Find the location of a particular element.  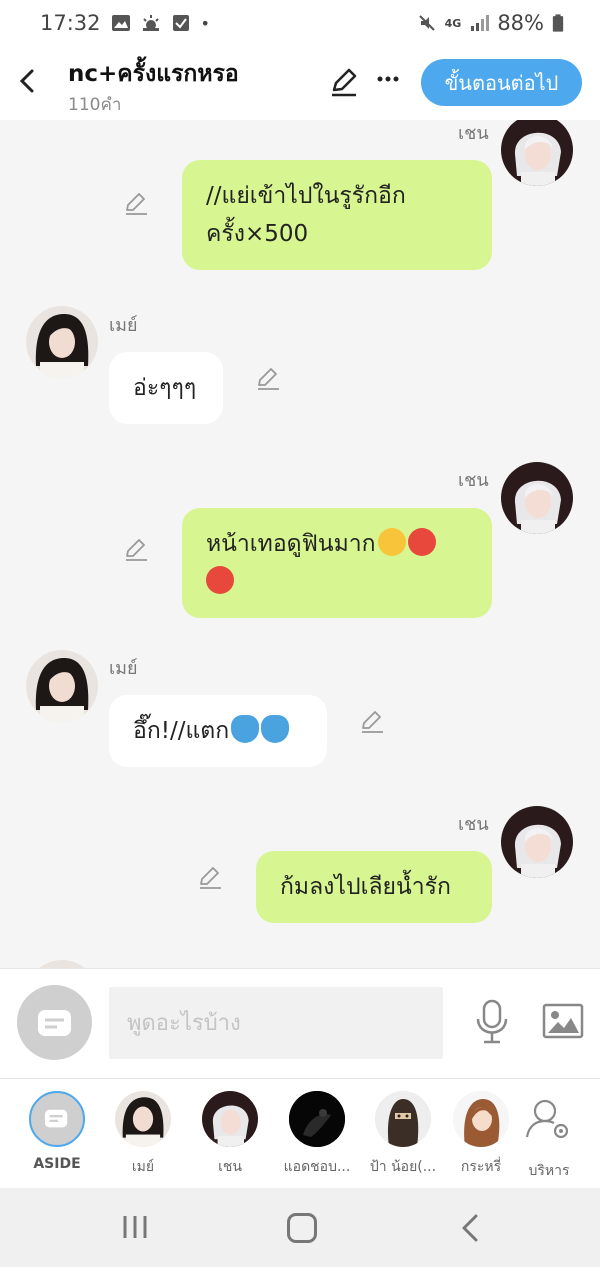

chat-header: nc+ครั้งแรกหรอ 110คำ ขั้นตอนต่อไป is located at coordinates (300, 83).